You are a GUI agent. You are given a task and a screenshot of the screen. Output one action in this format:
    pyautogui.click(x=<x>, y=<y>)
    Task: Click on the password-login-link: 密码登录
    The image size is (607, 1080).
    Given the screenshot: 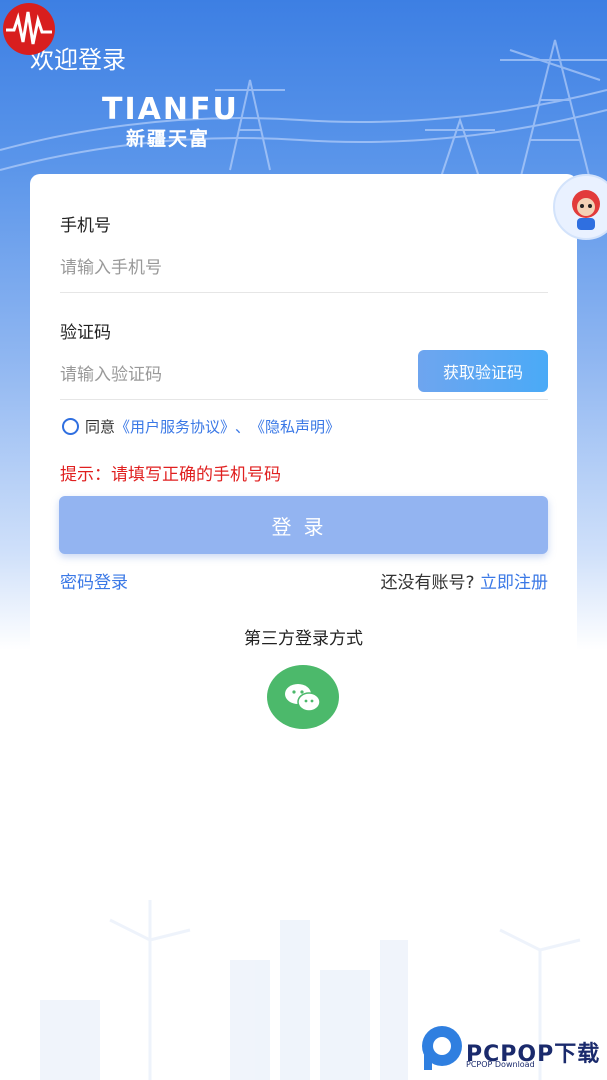 What is the action you would take?
    pyautogui.click(x=94, y=580)
    